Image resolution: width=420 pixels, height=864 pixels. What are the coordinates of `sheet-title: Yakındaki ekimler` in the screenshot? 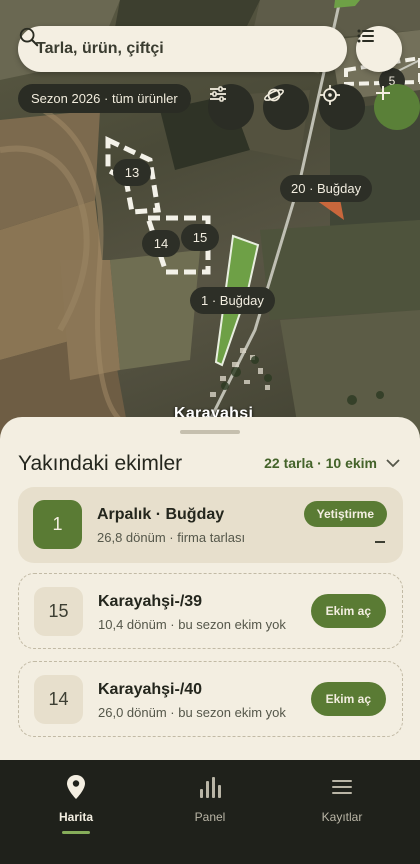 It's located at (100, 463).